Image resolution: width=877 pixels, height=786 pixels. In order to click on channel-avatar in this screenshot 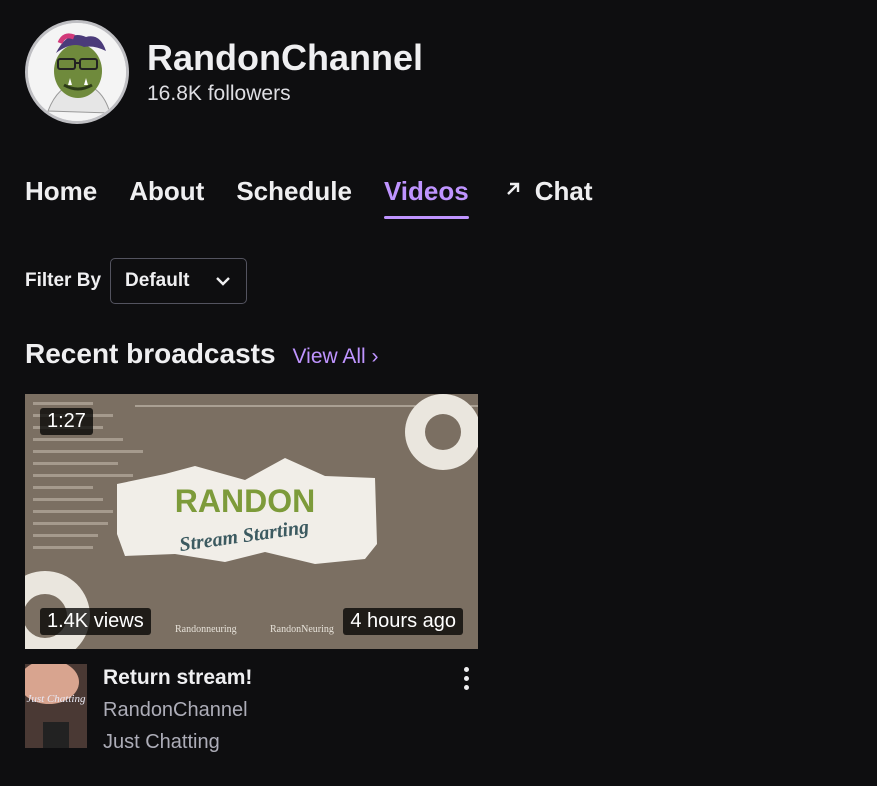, I will do `click(77, 72)`.